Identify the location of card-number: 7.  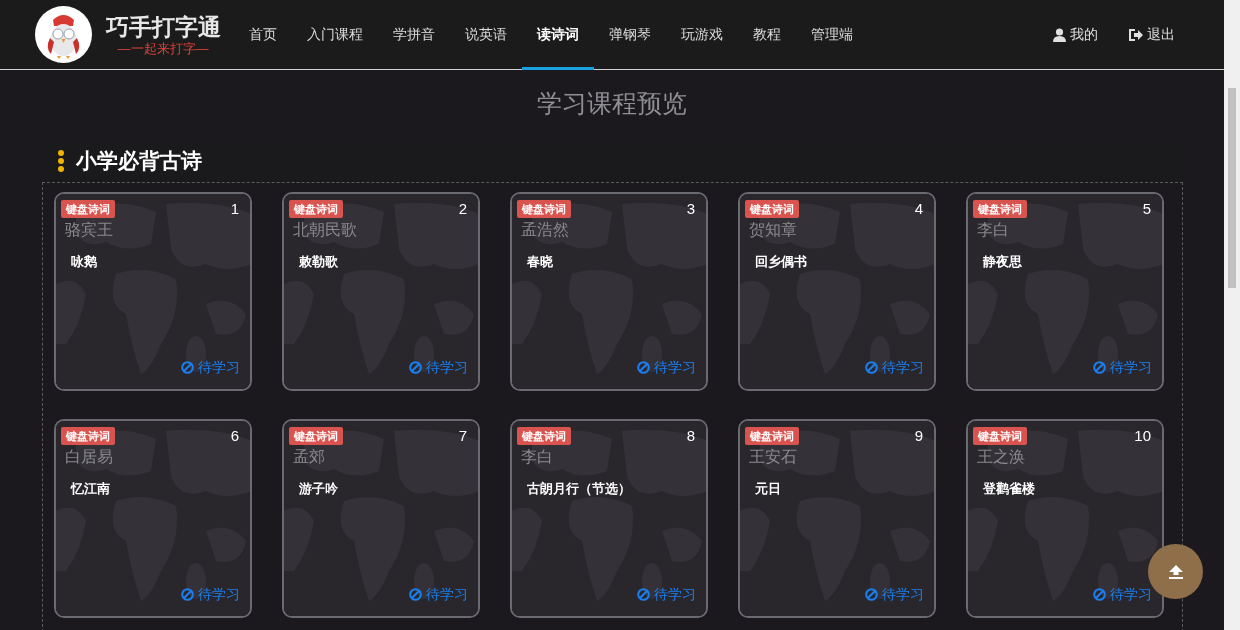
(462, 436).